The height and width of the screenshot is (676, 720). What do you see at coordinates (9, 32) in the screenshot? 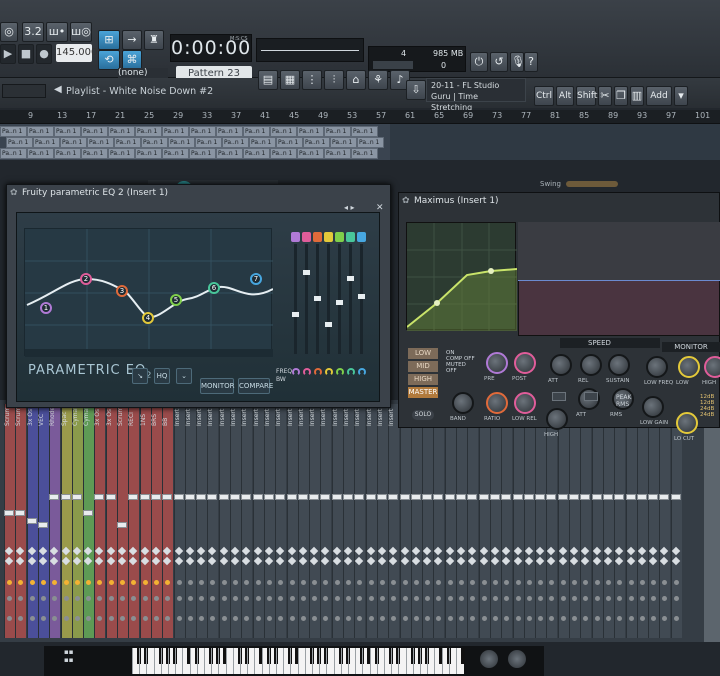
I see `record-icon: ◎` at bounding box center [9, 32].